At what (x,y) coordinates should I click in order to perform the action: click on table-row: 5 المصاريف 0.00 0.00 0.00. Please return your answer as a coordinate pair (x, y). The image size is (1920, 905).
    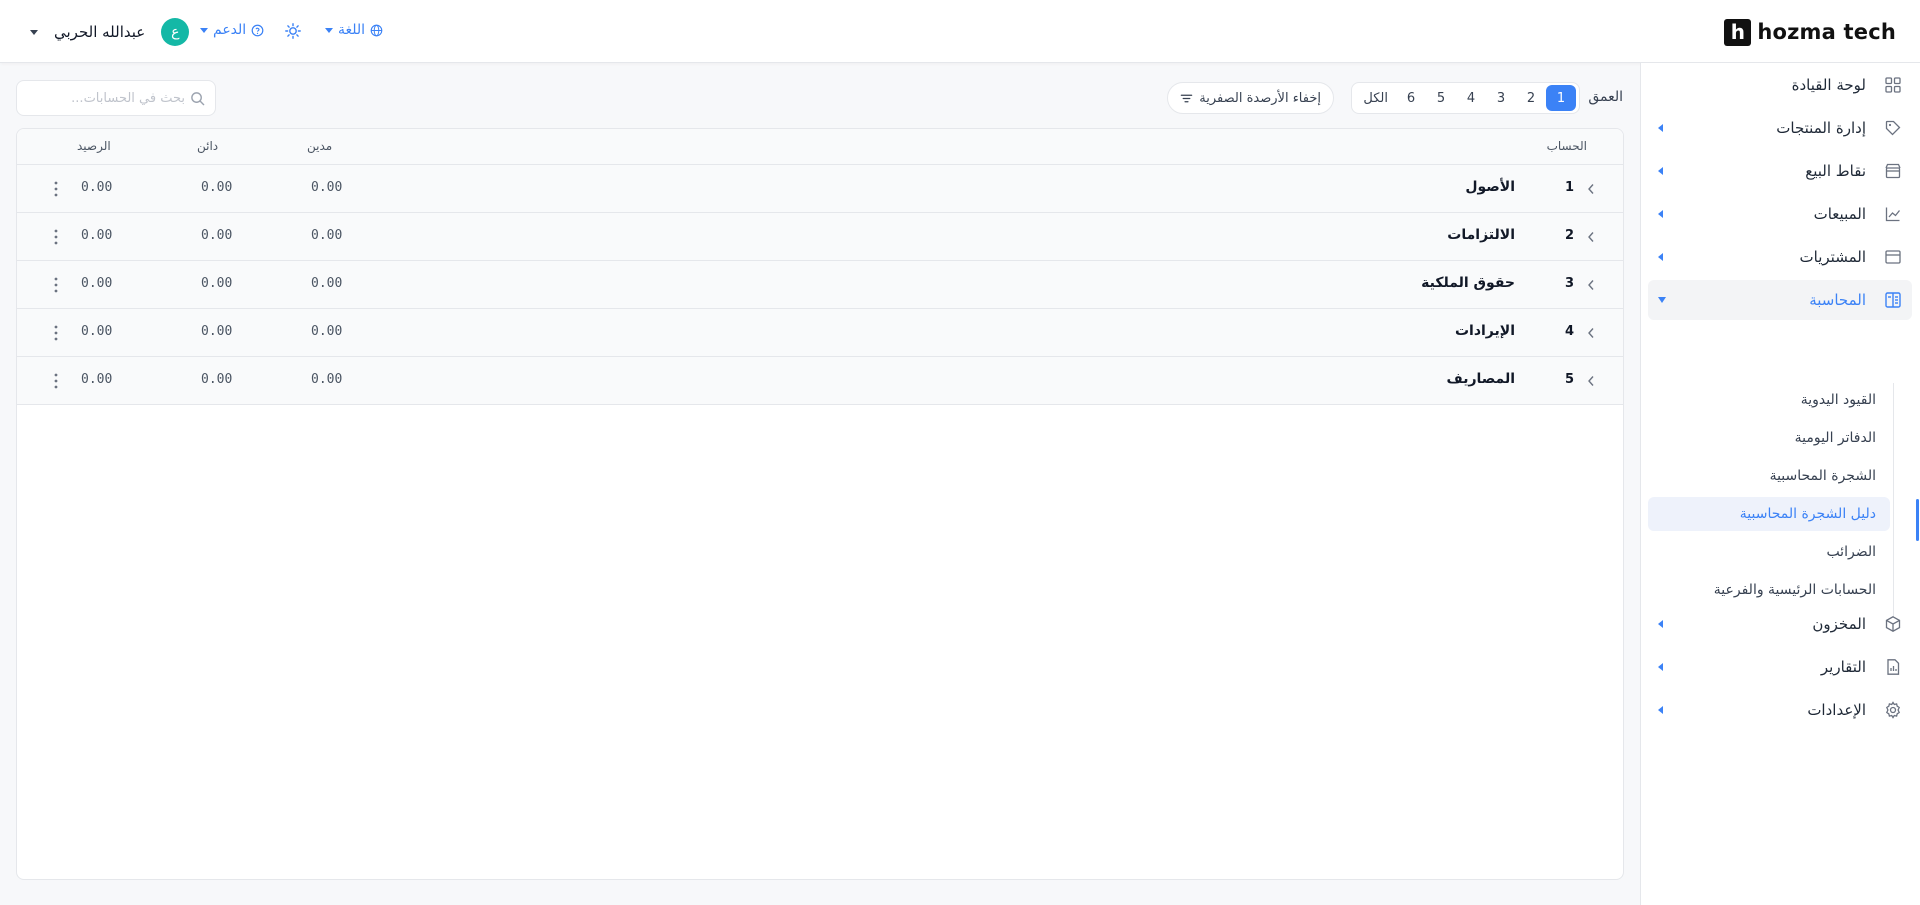
    Looking at the image, I should click on (820, 381).